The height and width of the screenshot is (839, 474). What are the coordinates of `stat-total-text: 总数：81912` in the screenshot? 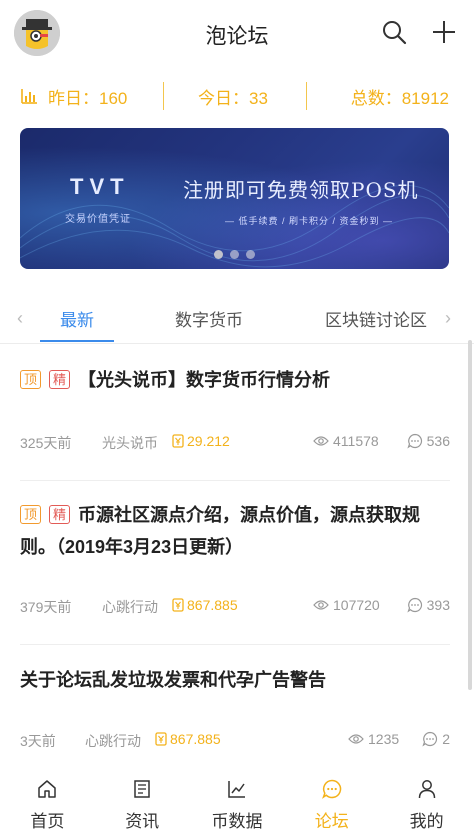 It's located at (399, 98).